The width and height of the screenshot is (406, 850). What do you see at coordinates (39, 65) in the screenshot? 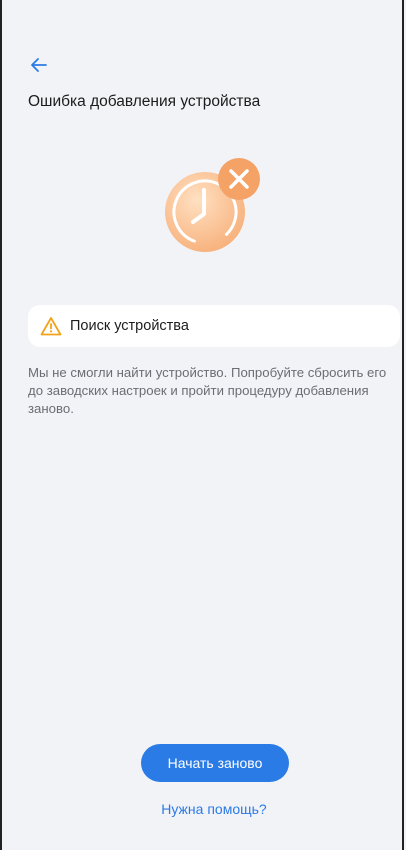
I see `arrow-left-icon` at bounding box center [39, 65].